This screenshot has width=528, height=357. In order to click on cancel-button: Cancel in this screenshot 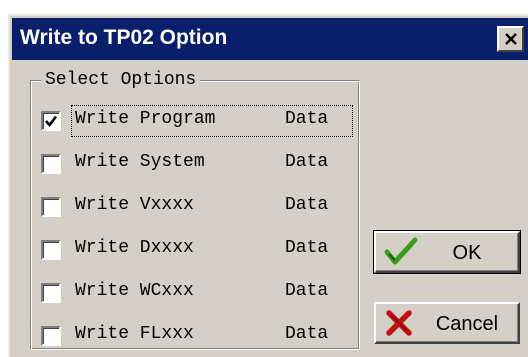, I will do `click(447, 323)`.